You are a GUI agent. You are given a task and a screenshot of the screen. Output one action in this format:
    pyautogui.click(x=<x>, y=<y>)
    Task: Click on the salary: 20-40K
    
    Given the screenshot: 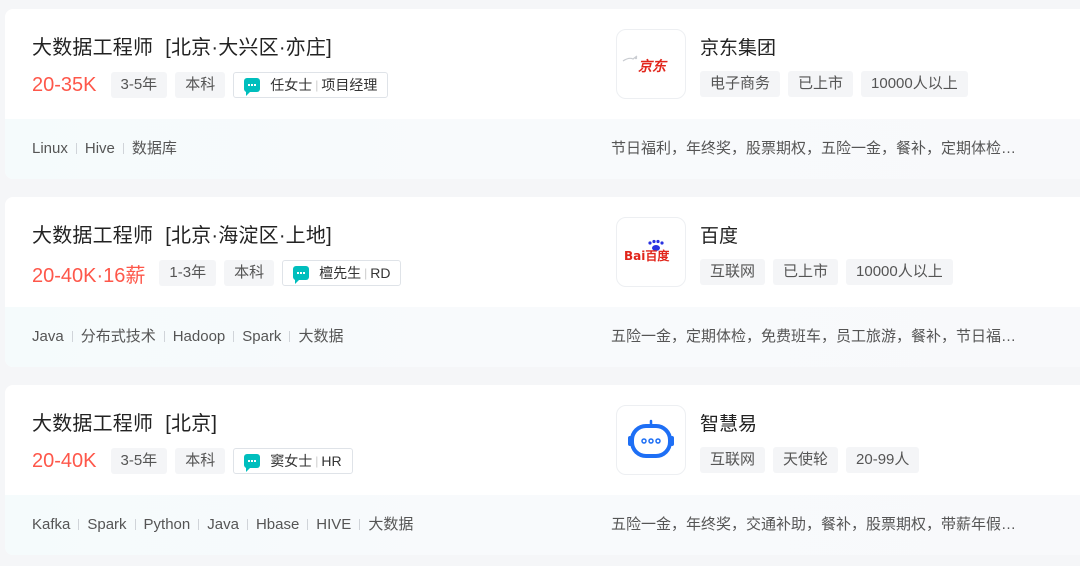 What is the action you would take?
    pyautogui.click(x=64, y=460)
    